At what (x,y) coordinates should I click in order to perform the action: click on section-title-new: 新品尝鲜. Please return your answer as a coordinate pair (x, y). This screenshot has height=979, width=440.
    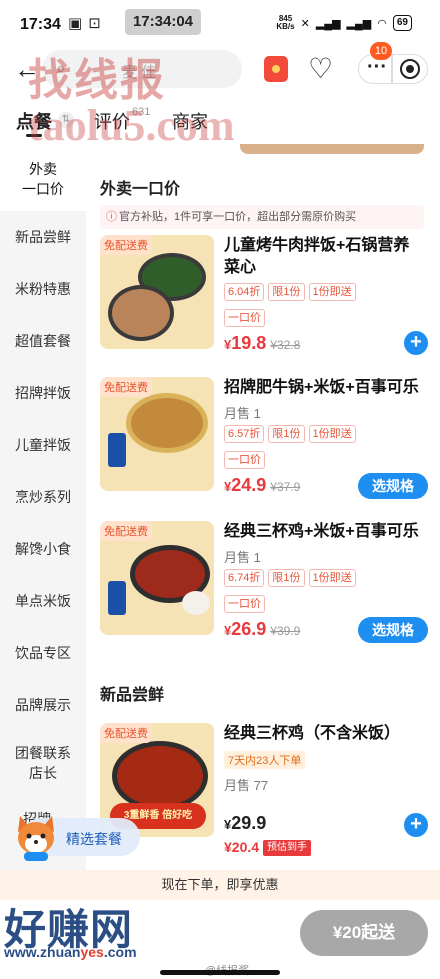
    Looking at the image, I should click on (132, 695).